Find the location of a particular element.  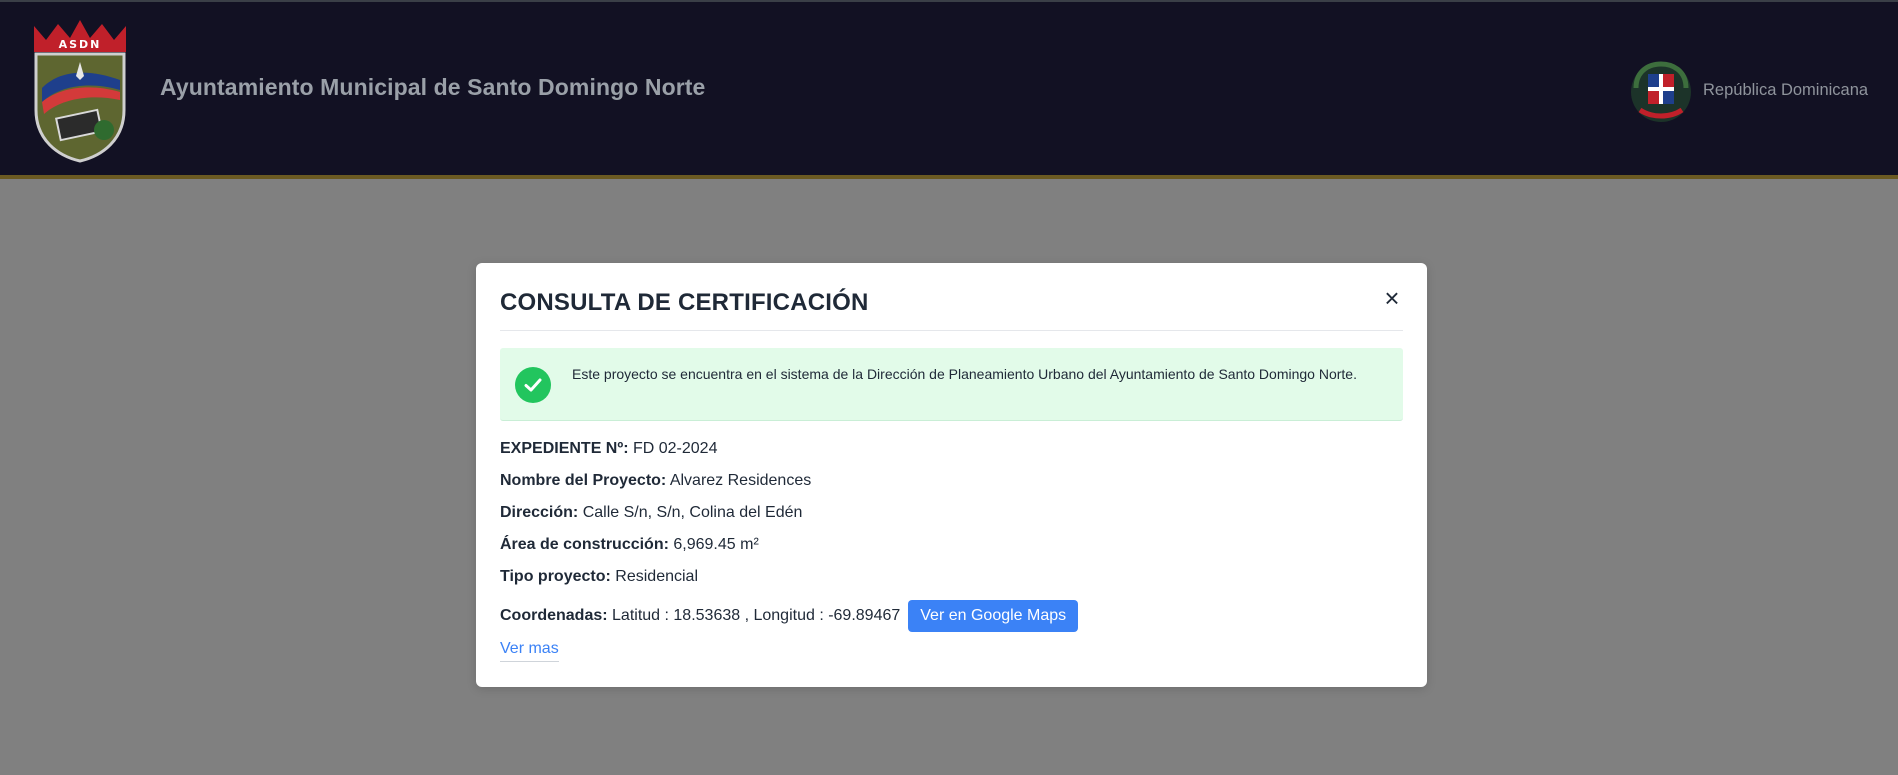

project-type-row: Tipo proyecto: Residencial is located at coordinates (950, 582).